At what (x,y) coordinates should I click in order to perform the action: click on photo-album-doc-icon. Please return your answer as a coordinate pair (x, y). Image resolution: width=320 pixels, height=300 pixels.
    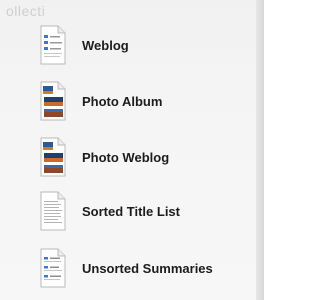
    Looking at the image, I should click on (53, 101).